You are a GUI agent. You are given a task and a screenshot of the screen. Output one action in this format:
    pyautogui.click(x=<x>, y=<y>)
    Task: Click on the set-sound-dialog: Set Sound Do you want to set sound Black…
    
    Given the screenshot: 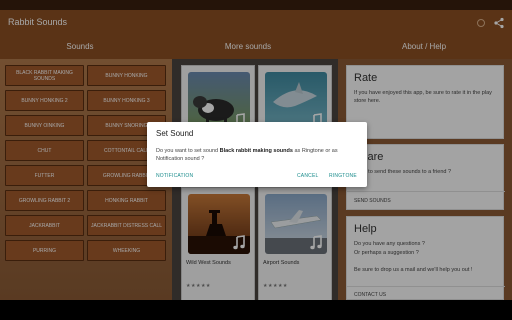 What is the action you would take?
    pyautogui.click(x=257, y=154)
    